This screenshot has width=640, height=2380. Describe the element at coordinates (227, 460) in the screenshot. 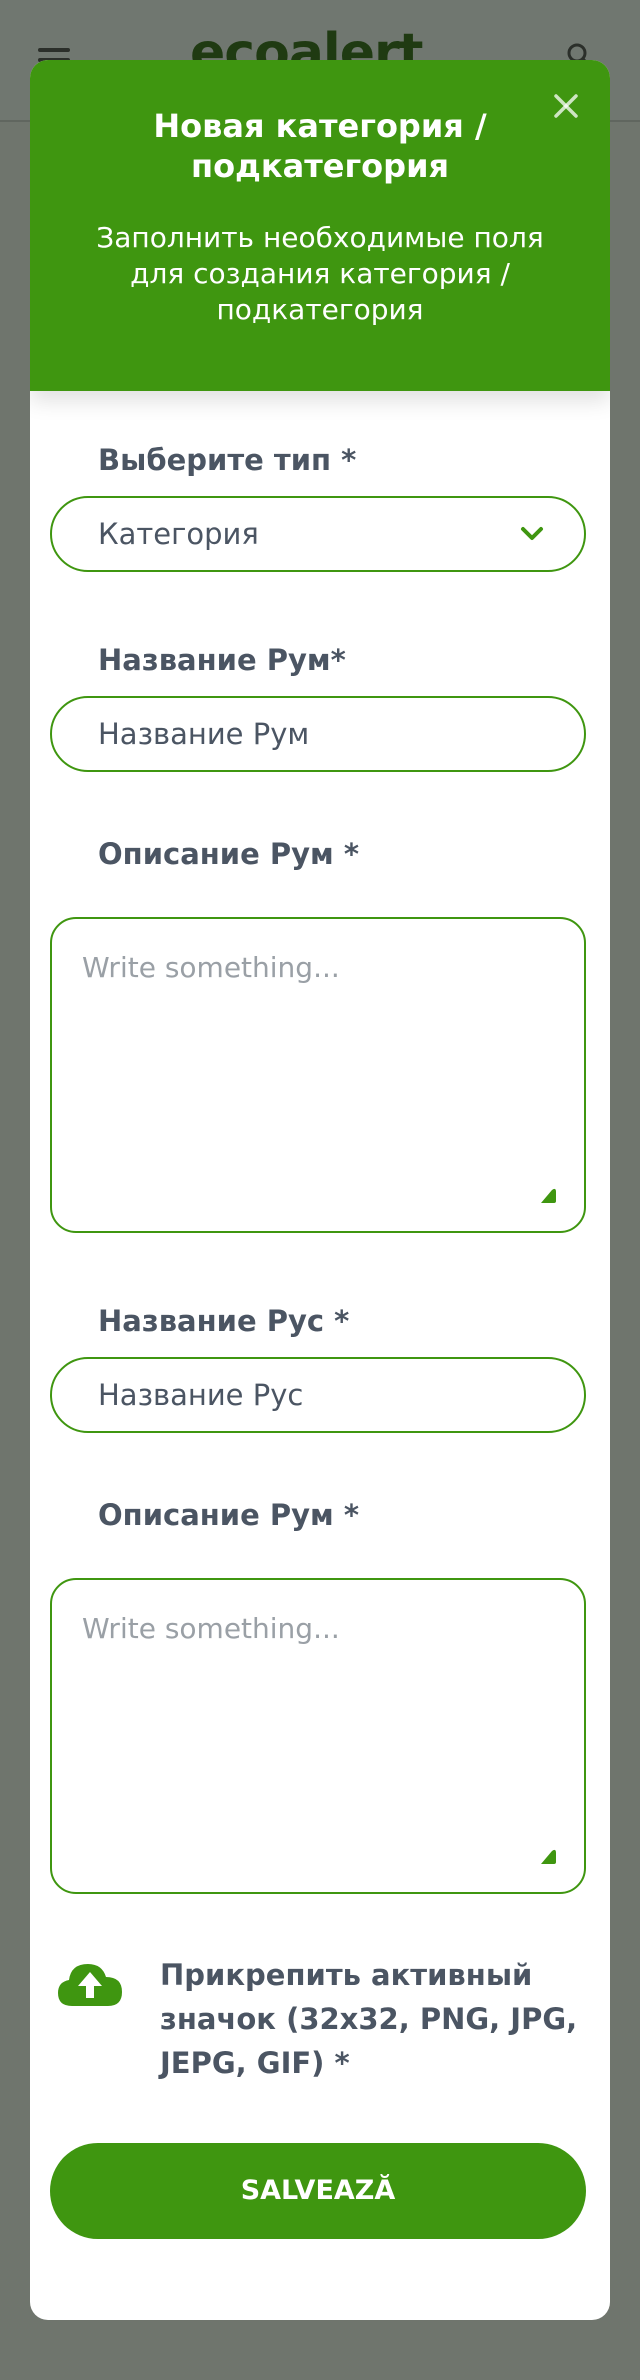

I see `type-label: Выберите тип *` at that location.